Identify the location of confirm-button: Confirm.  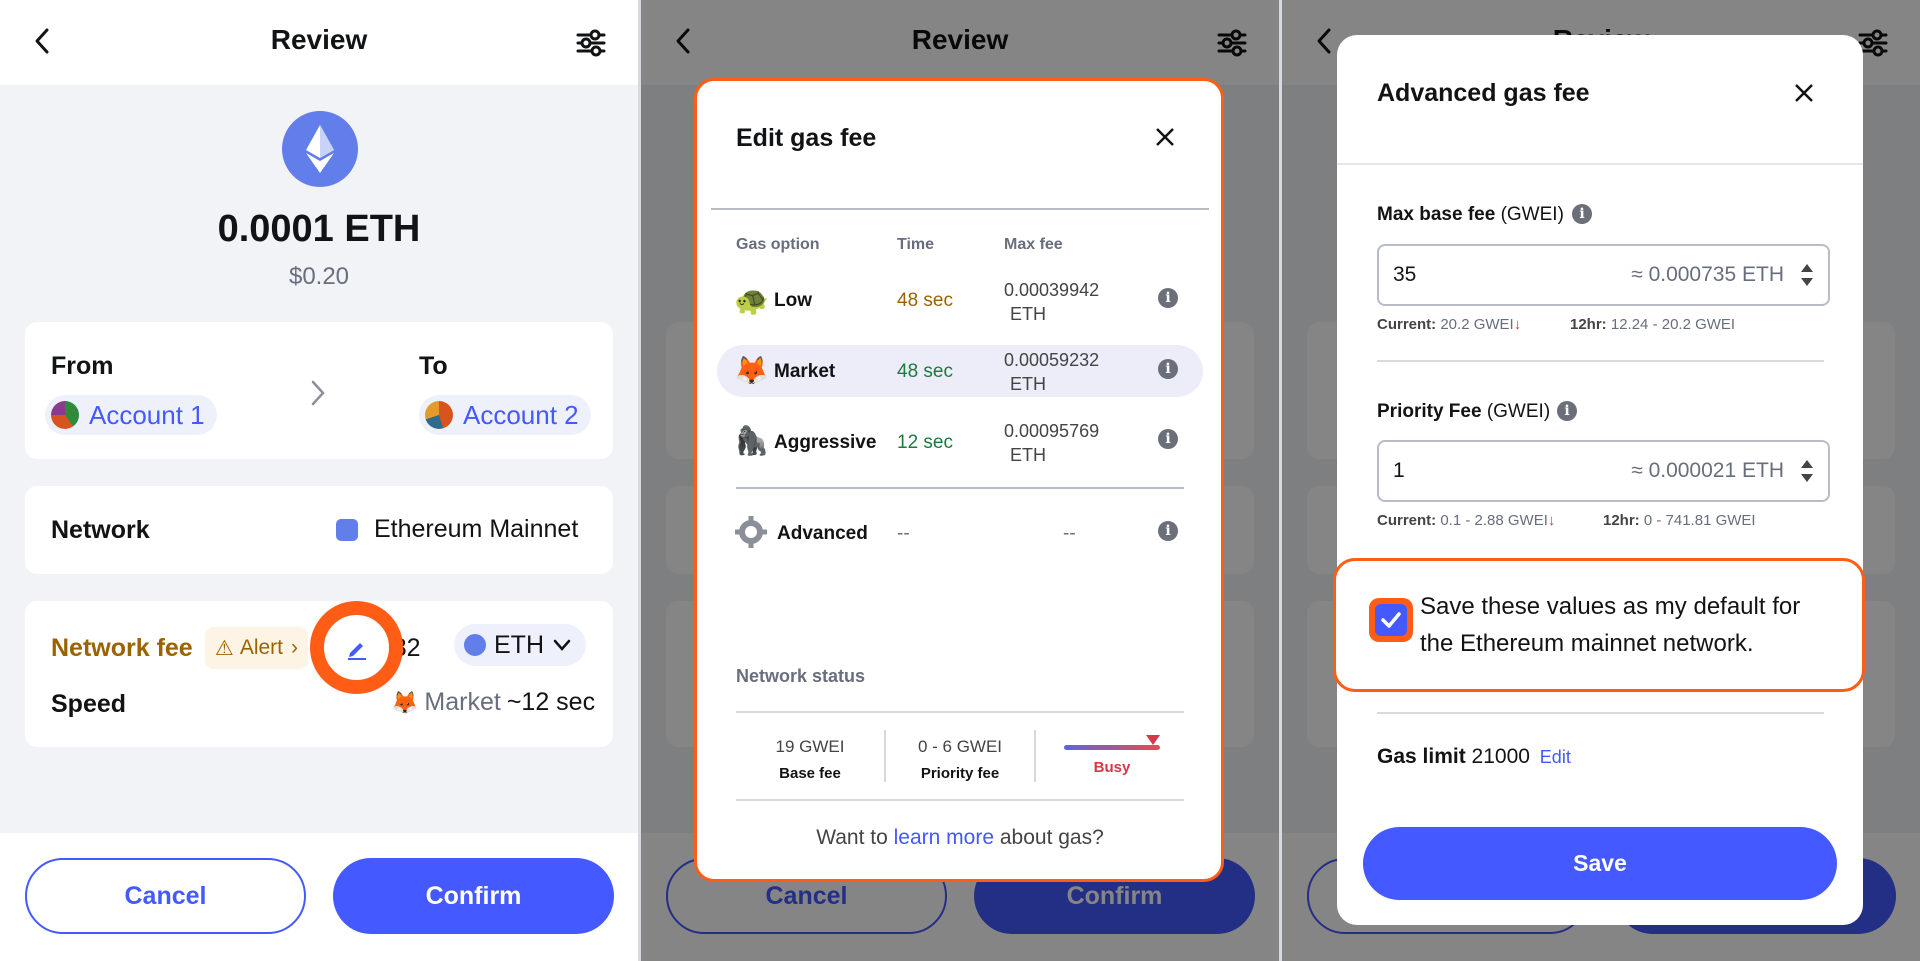
(473, 896).